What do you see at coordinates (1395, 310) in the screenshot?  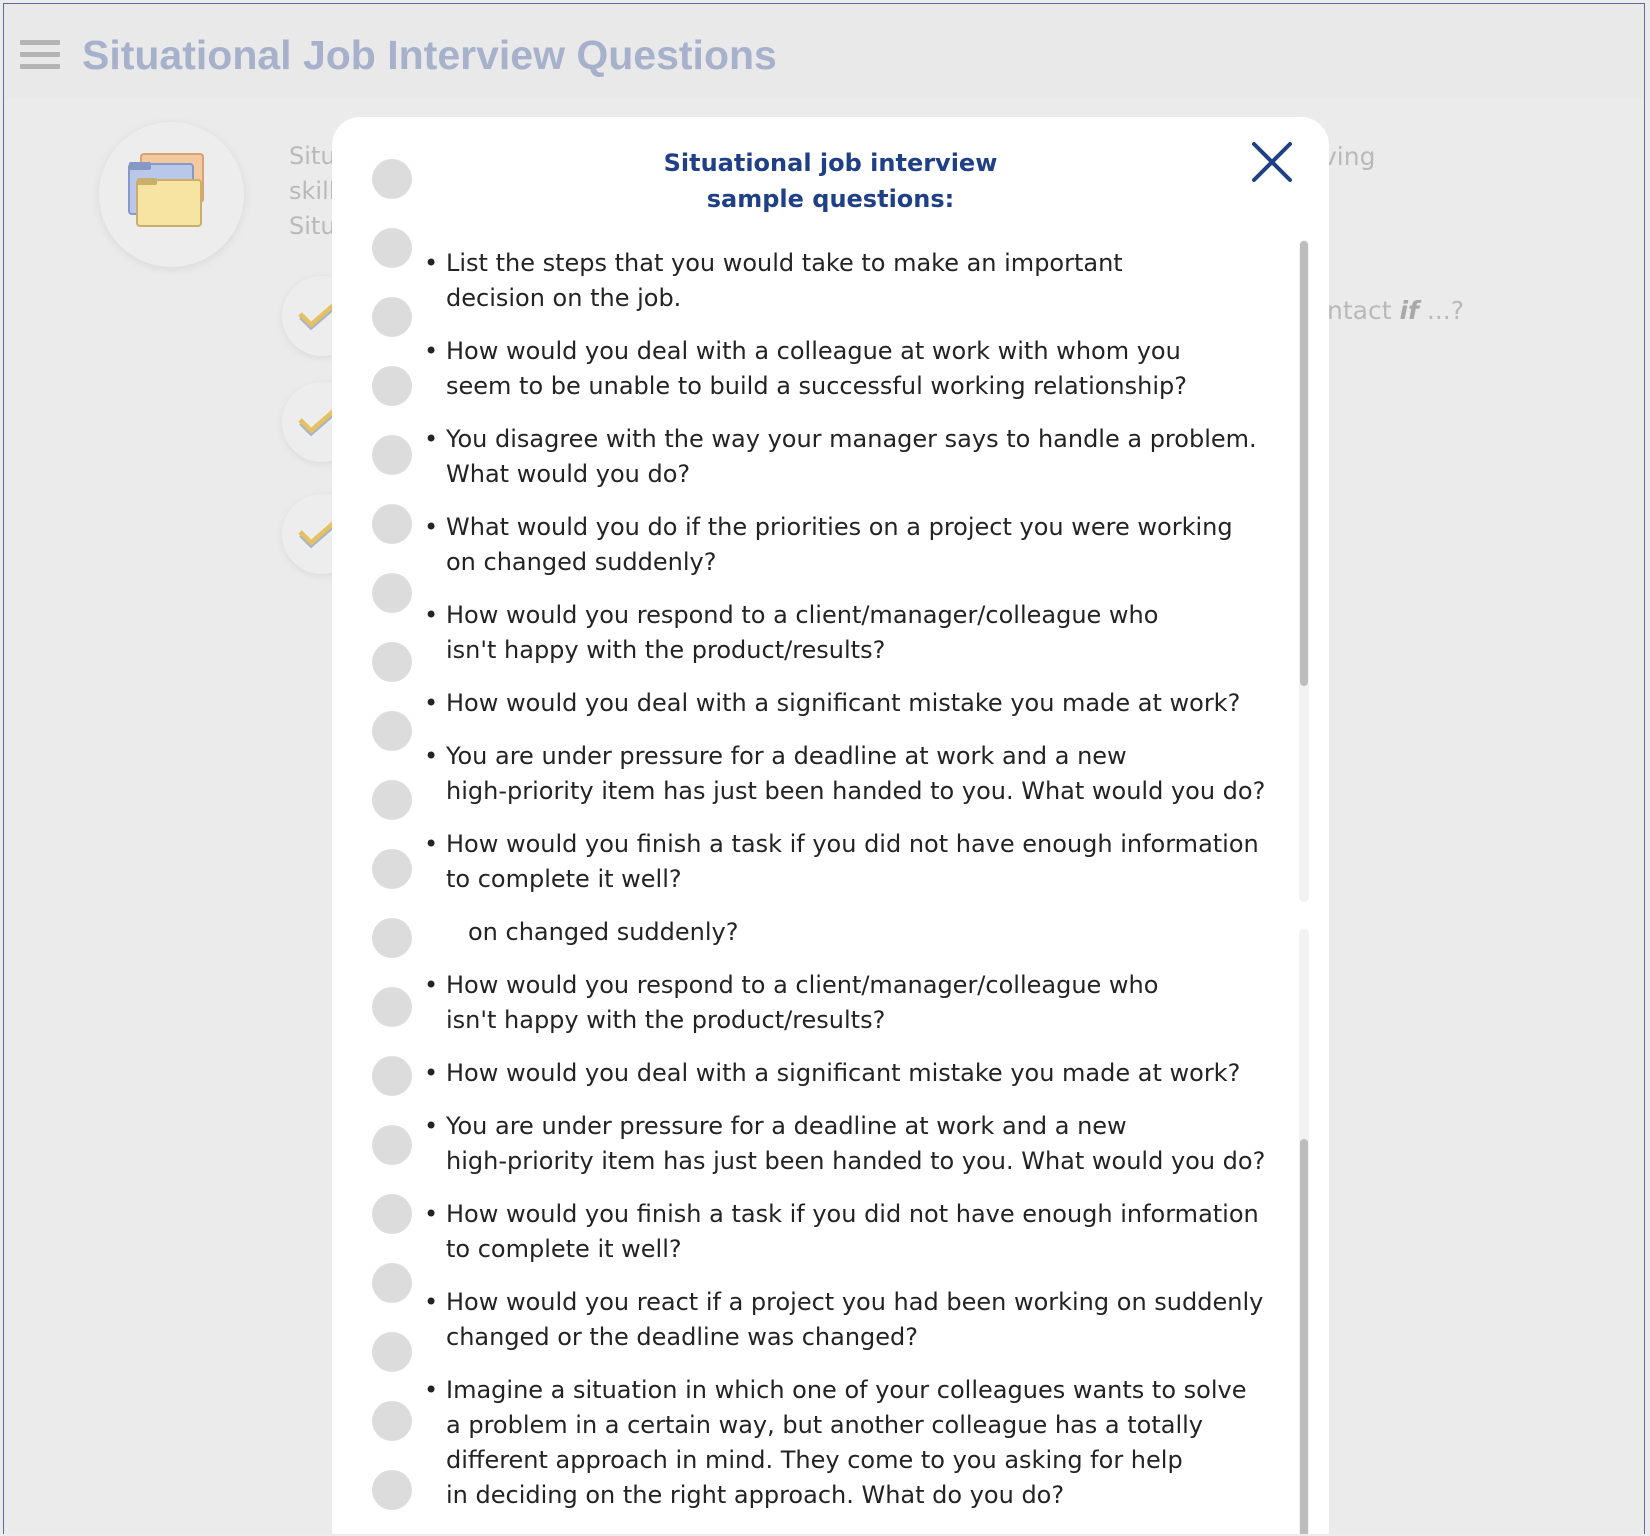 I see `contact-question-fragment: ntact if ...?` at bounding box center [1395, 310].